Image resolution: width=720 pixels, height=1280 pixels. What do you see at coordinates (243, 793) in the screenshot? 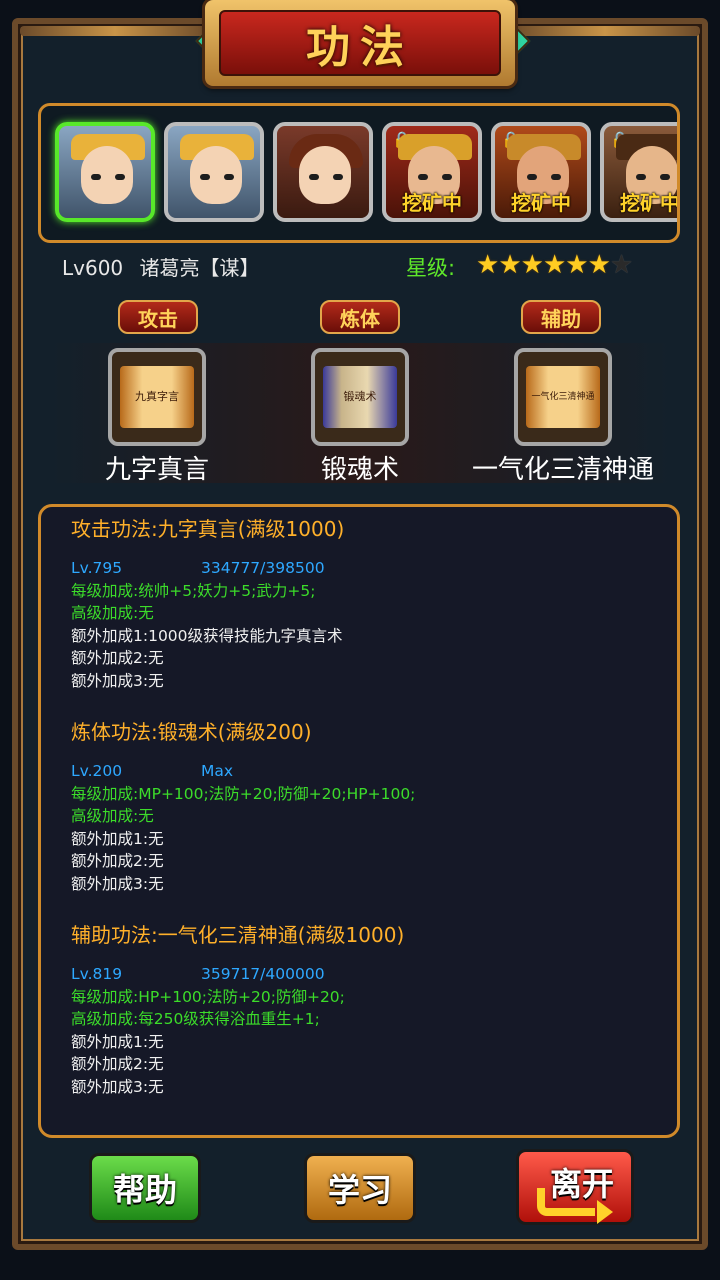
I see `per-level-bonus: 每级加成:MP+100;法防+20;防御+20;HP+100;` at bounding box center [243, 793].